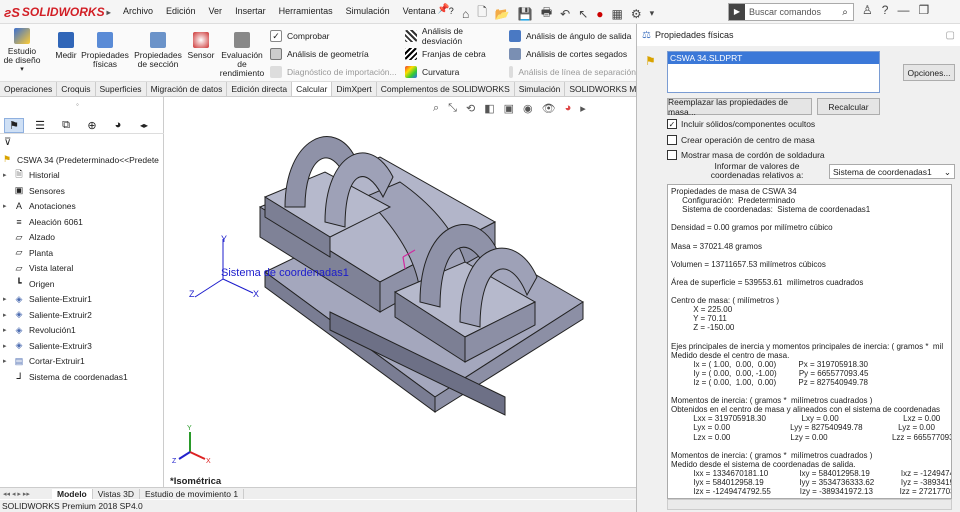  What do you see at coordinates (192, 493) in the screenshot?
I see `tab-estudio-movimiento: Estudio de movimiento 1` at bounding box center [192, 493].